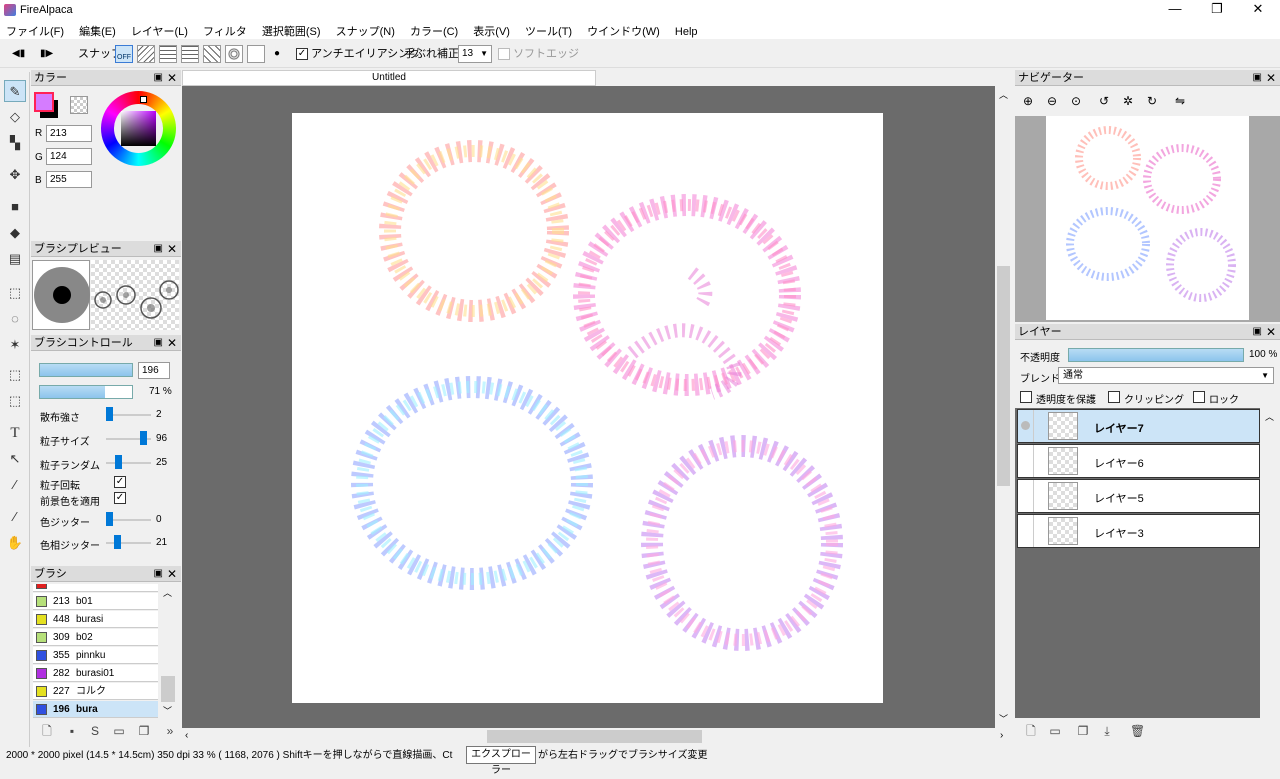 The width and height of the screenshot is (1280, 779). Describe the element at coordinates (1138, 496) in the screenshot. I see `layer-row: レイヤー5` at that location.